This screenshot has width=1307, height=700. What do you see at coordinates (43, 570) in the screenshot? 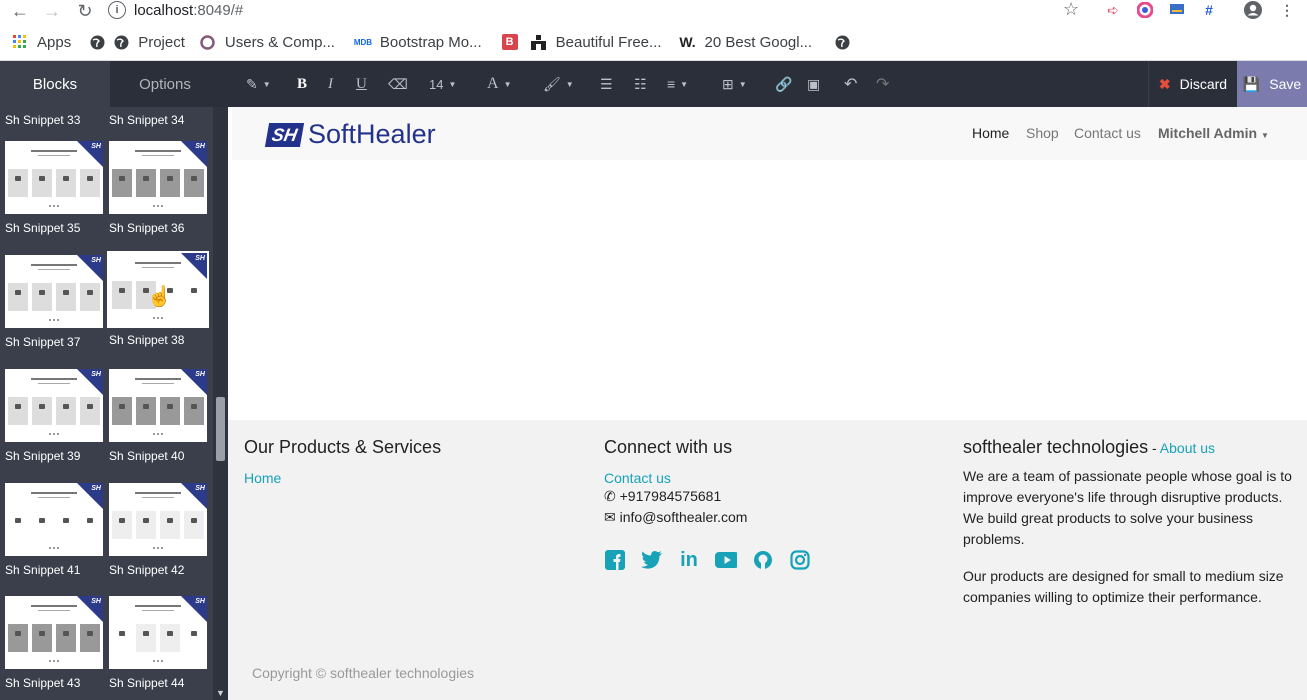
I see `snippet-label: Sh Snippet 41` at bounding box center [43, 570].